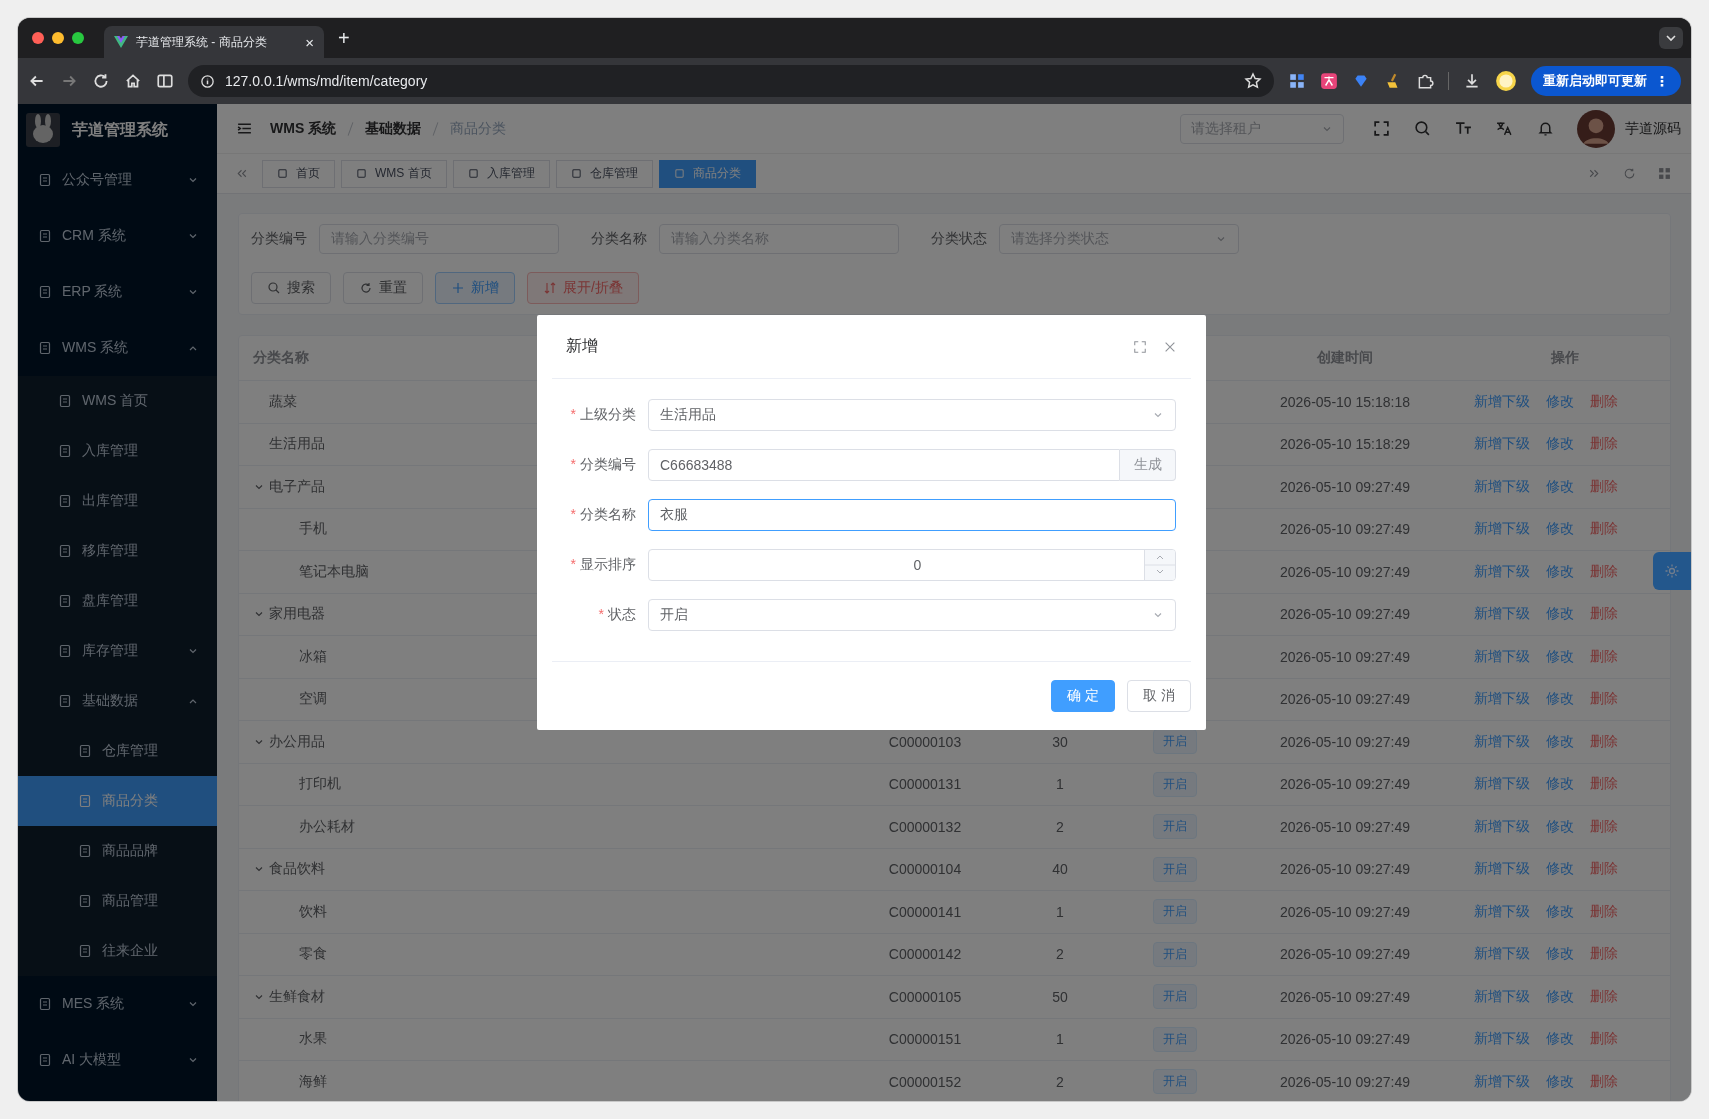 The width and height of the screenshot is (1709, 1119). Describe the element at coordinates (604, 173) in the screenshot. I see `page-tab: 仓库管理` at that location.